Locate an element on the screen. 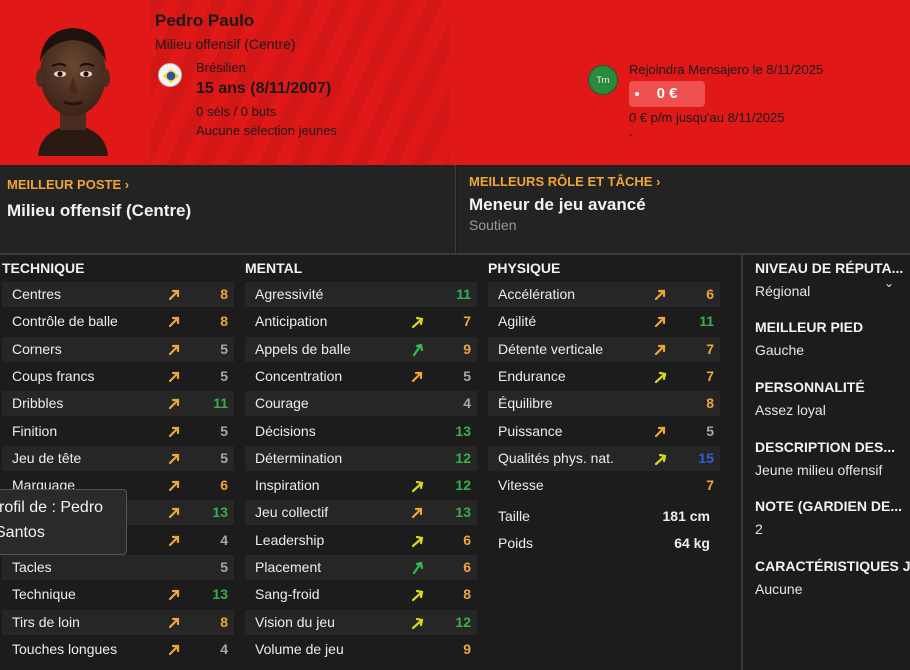 Image resolution: width=910 pixels, height=670 pixels. attribute-row: Agressivité 11 is located at coordinates (361, 294).